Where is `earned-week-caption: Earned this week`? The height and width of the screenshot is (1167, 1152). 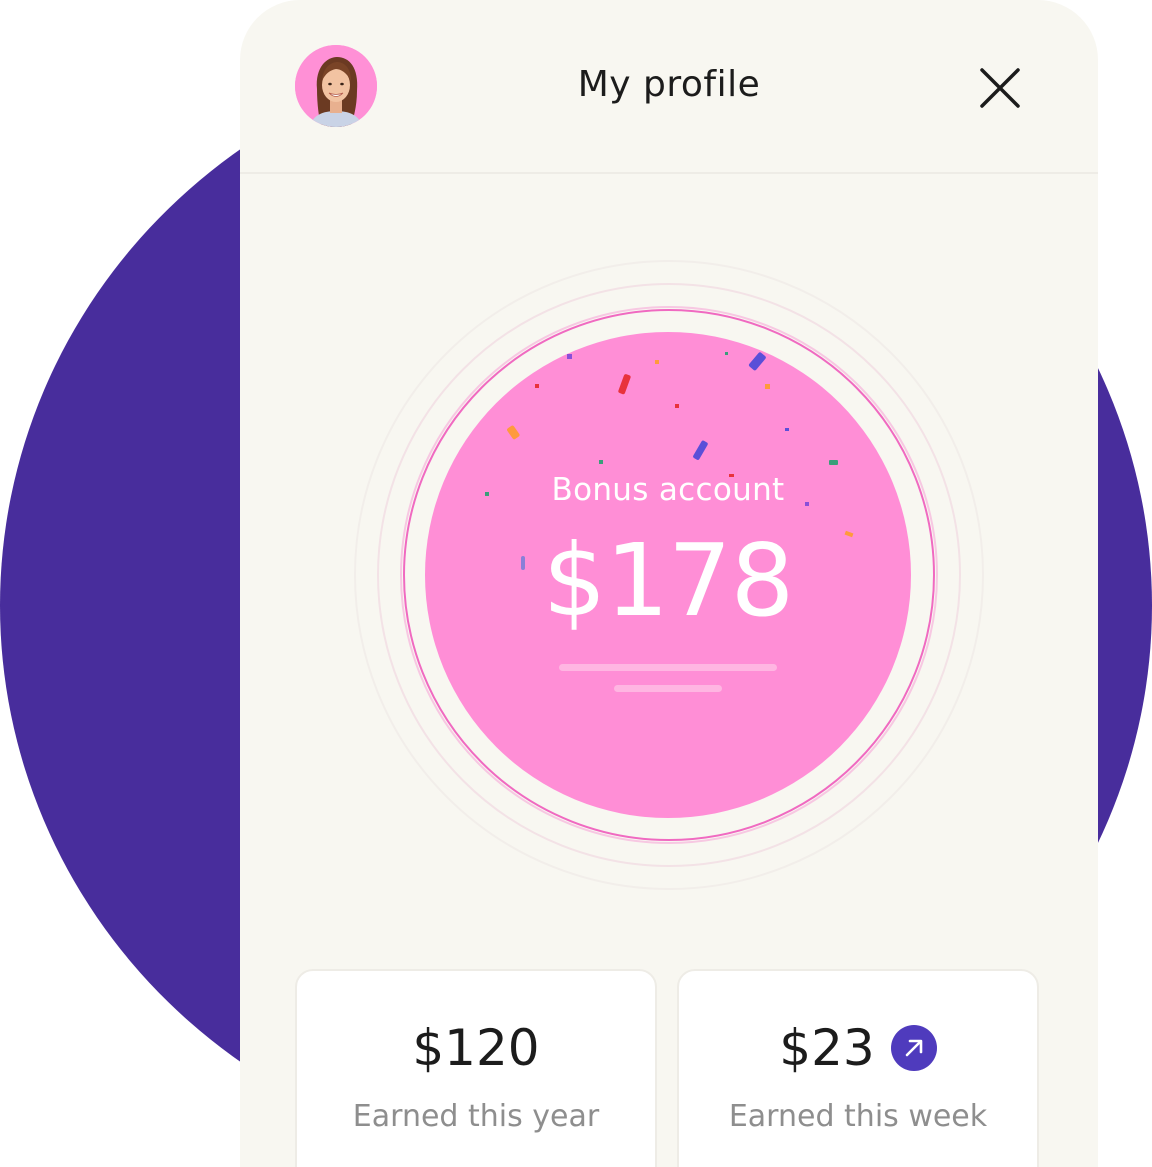 earned-week-caption: Earned this week is located at coordinates (858, 1116).